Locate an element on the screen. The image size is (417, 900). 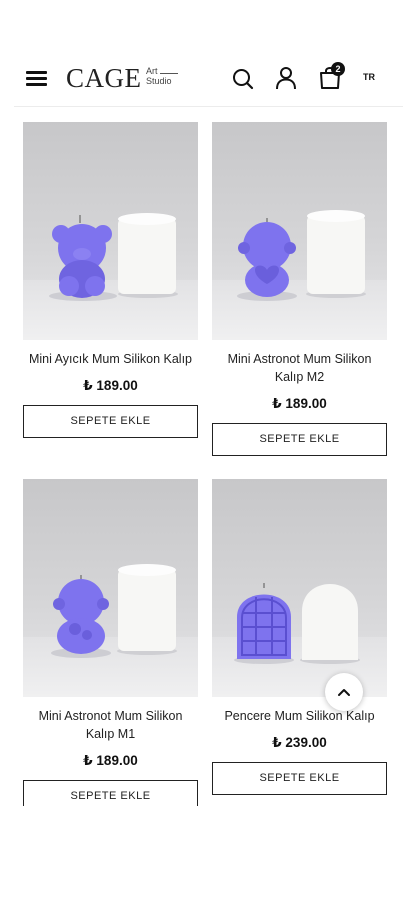
menu-icon is located at coordinates (37, 78).